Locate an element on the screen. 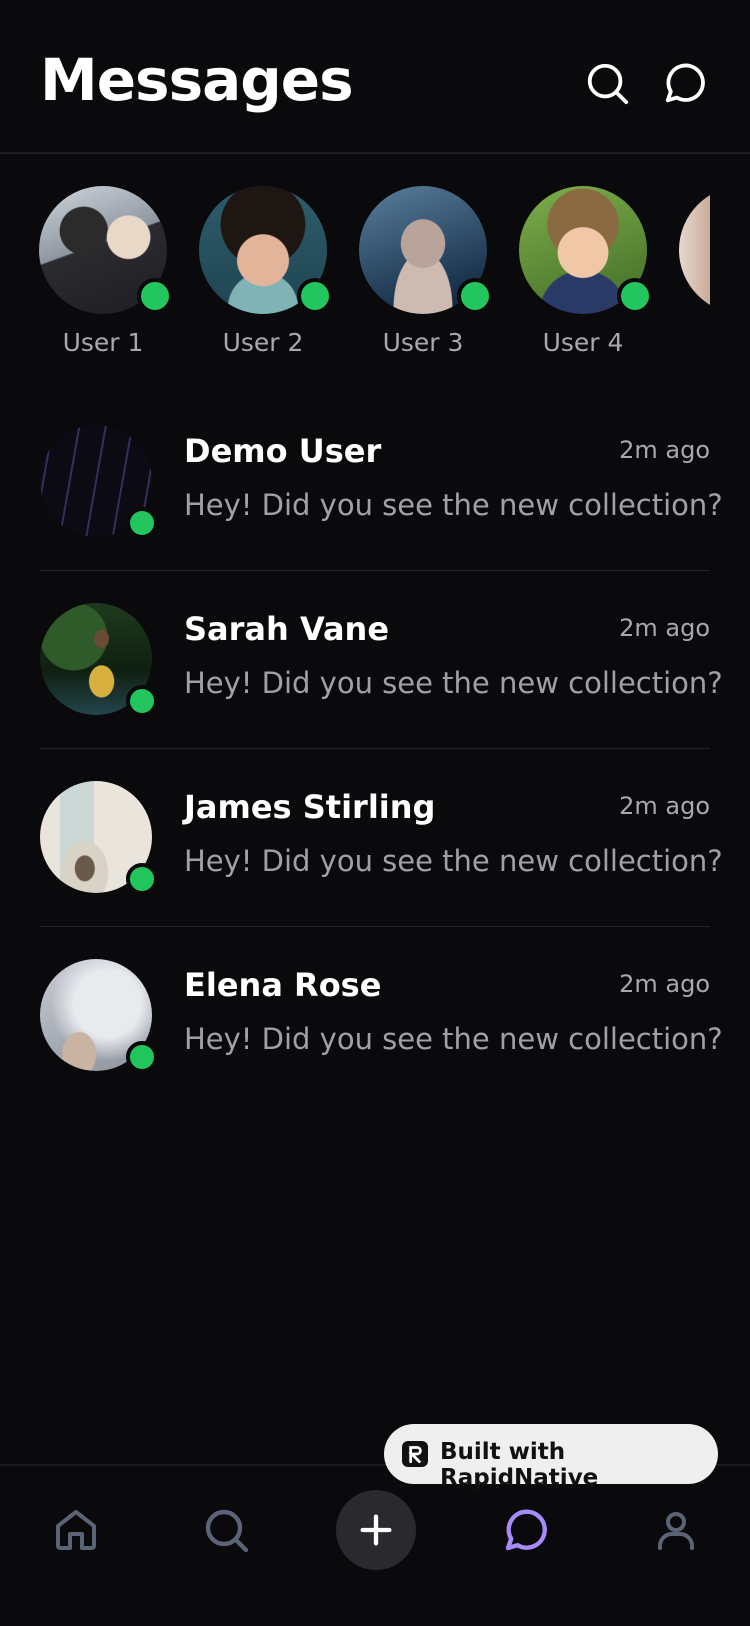 The image size is (750, 1626). story-label: User 4 is located at coordinates (583, 342).